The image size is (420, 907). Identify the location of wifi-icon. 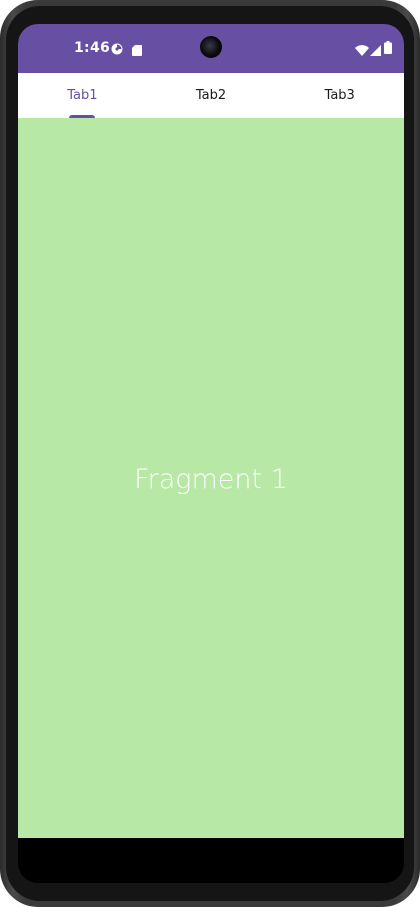
(362, 50).